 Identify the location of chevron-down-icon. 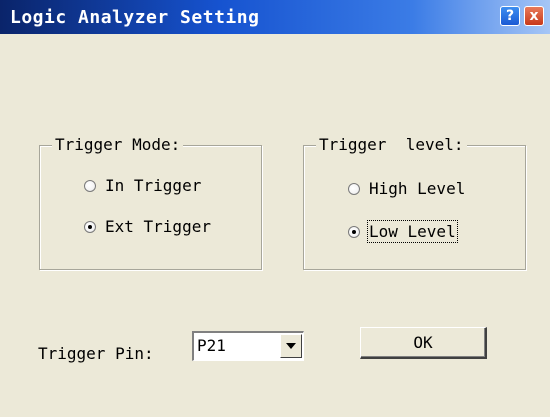
(291, 346).